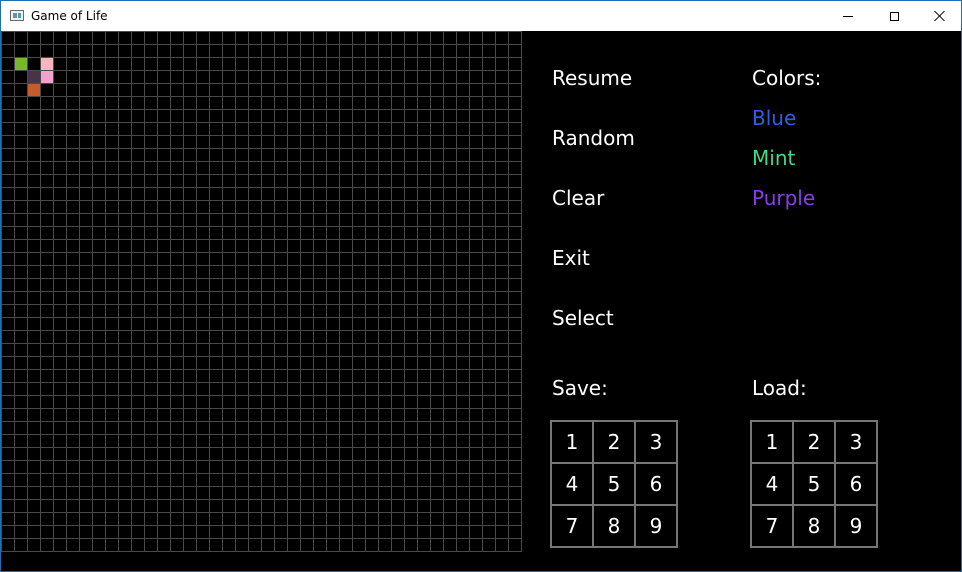 This screenshot has height=572, width=962. I want to click on load-slot-6: 6, so click(857, 485).